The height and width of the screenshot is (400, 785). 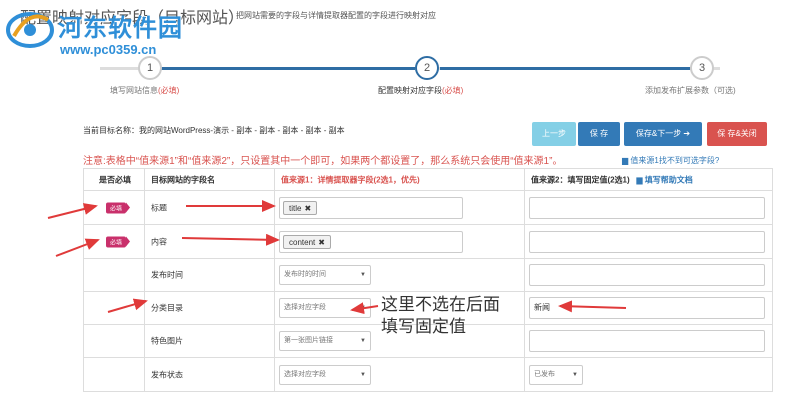 What do you see at coordinates (167, 374) in the screenshot?
I see `field-name: 发布状态` at bounding box center [167, 374].